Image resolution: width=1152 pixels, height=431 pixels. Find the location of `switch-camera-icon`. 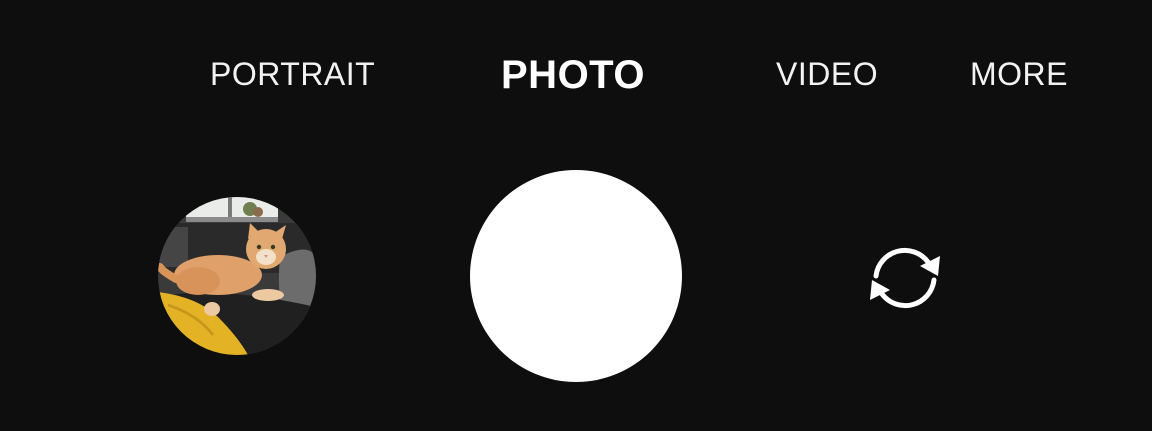

switch-camera-icon is located at coordinates (905, 278).